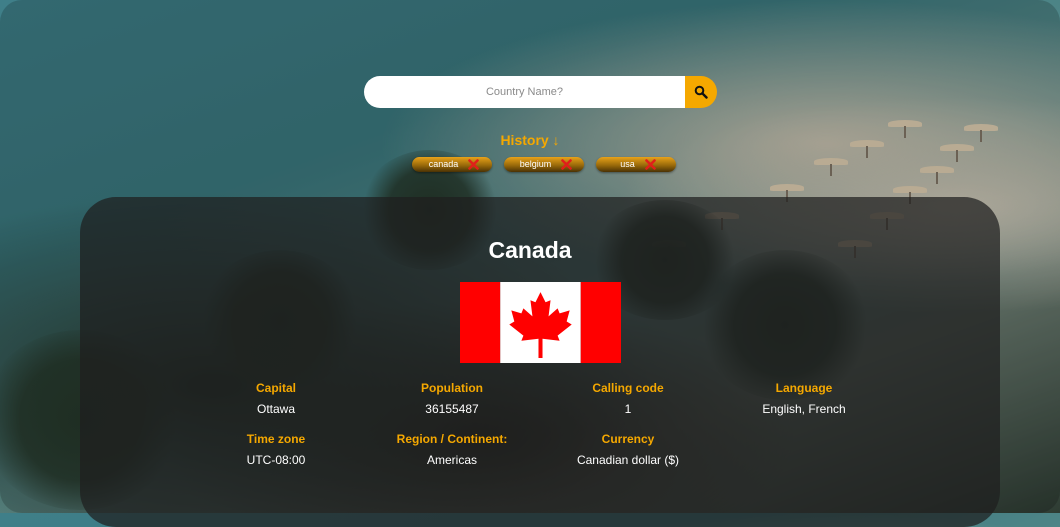 The width and height of the screenshot is (1060, 527). I want to click on history-chip-label: usa, so click(627, 164).